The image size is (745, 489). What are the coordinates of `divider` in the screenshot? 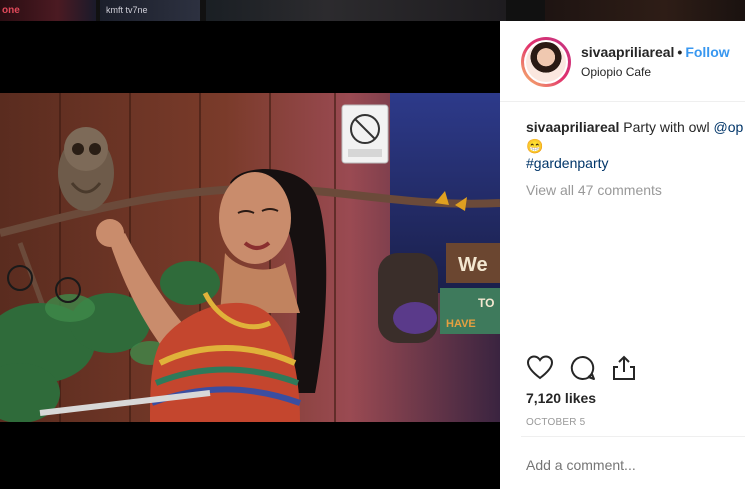 It's located at (633, 436).